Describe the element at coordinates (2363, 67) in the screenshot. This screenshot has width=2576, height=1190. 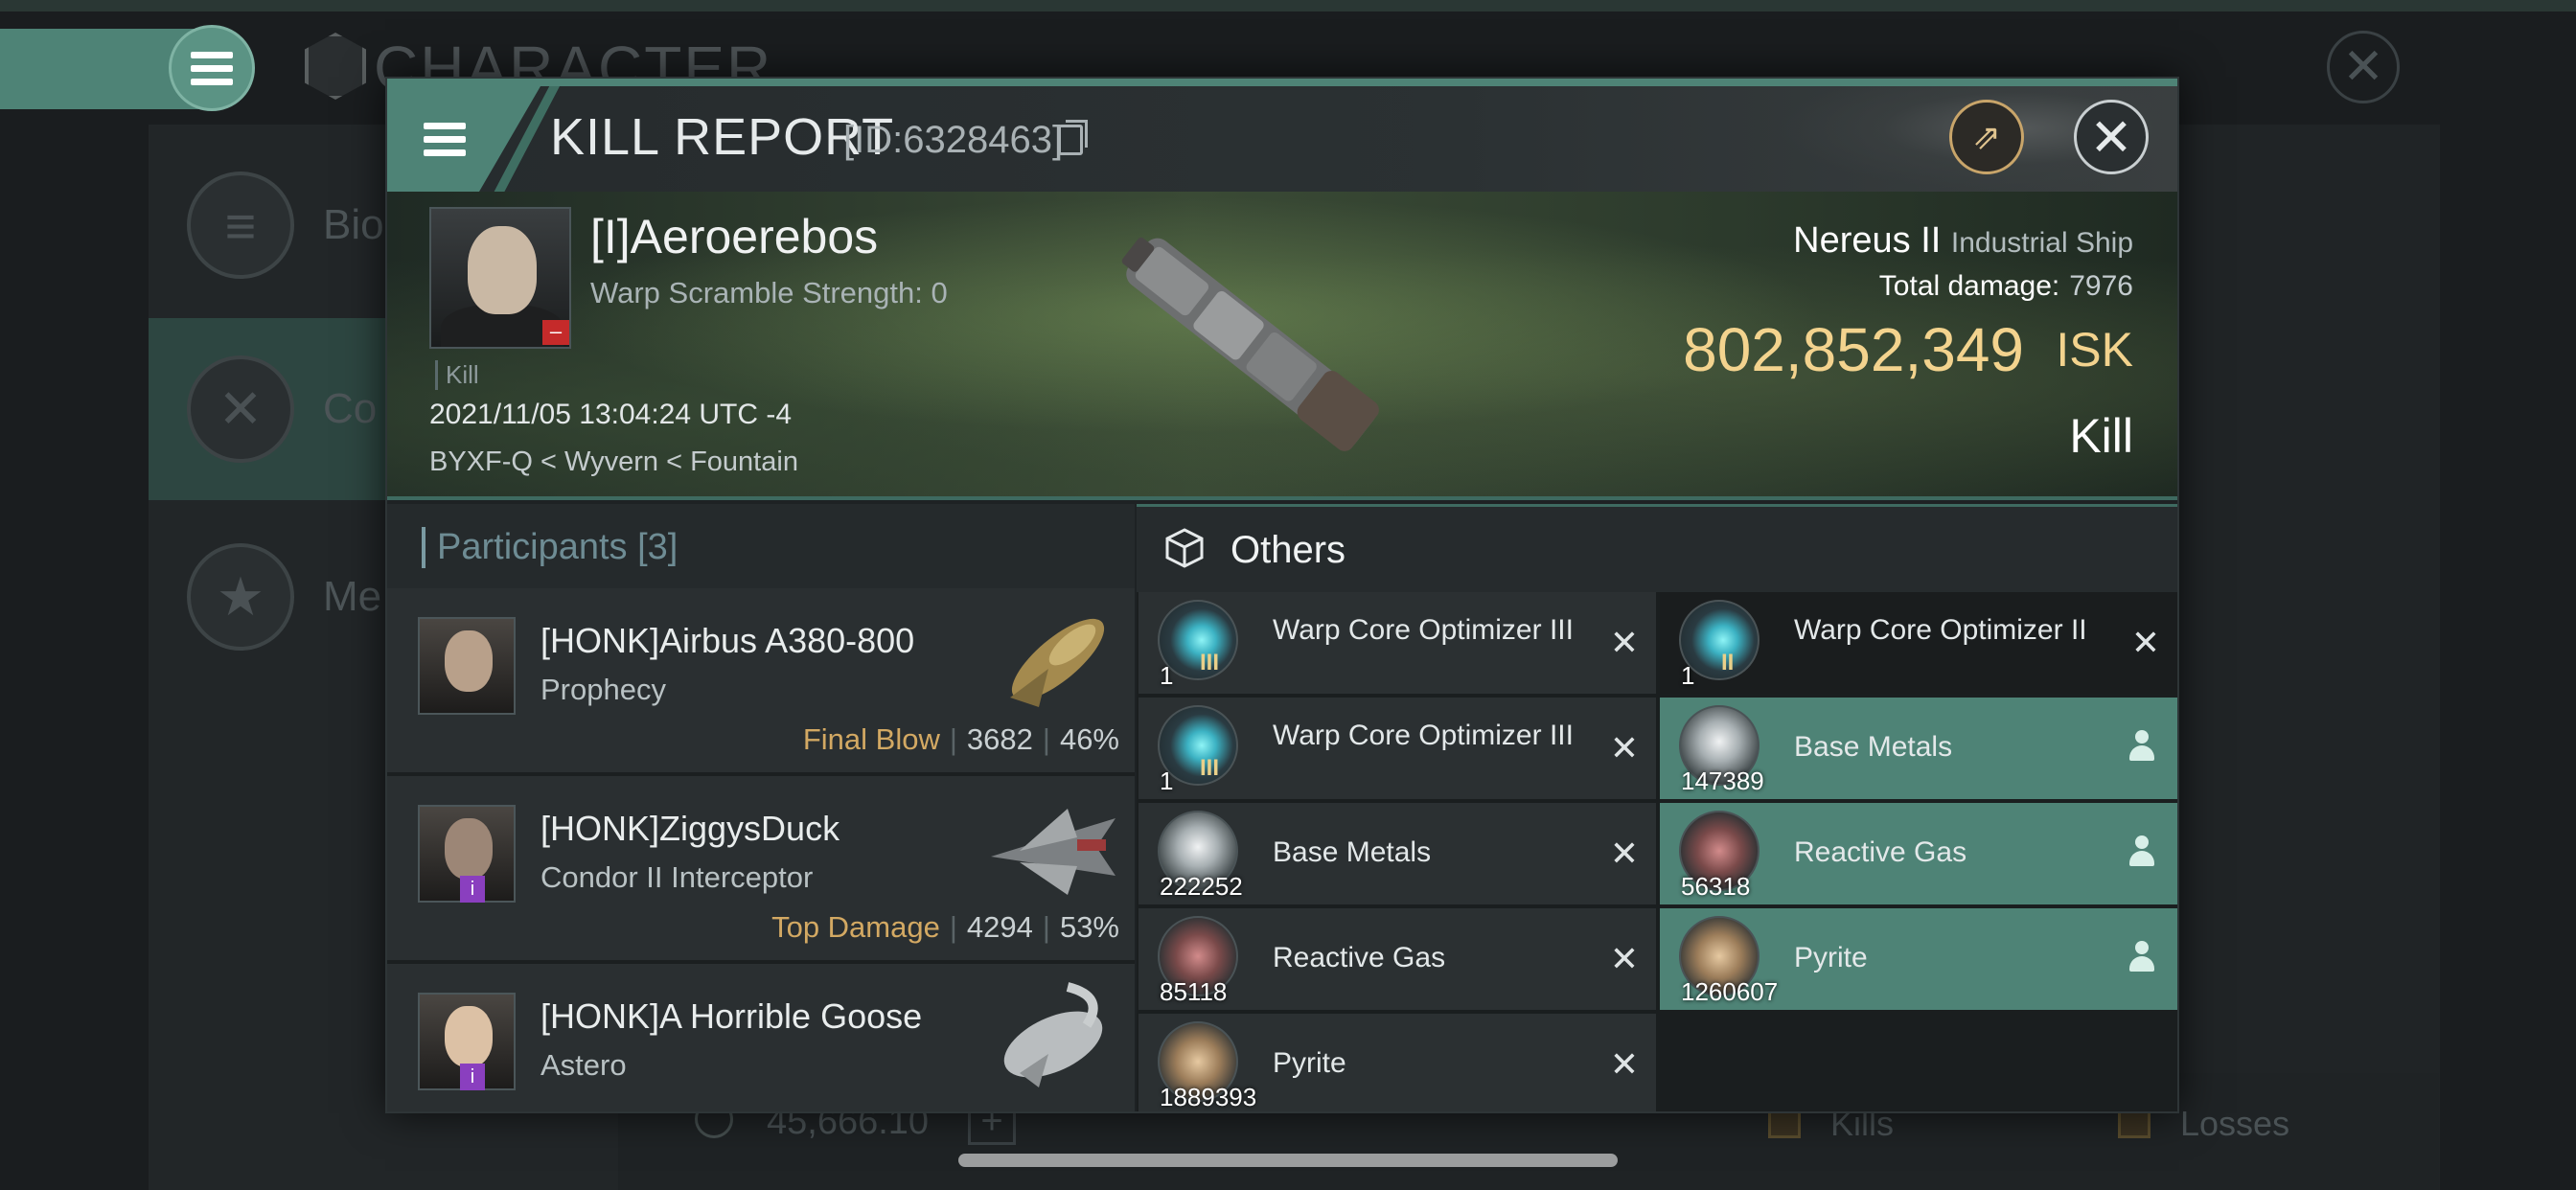
I see `page-close-button: ✕` at that location.